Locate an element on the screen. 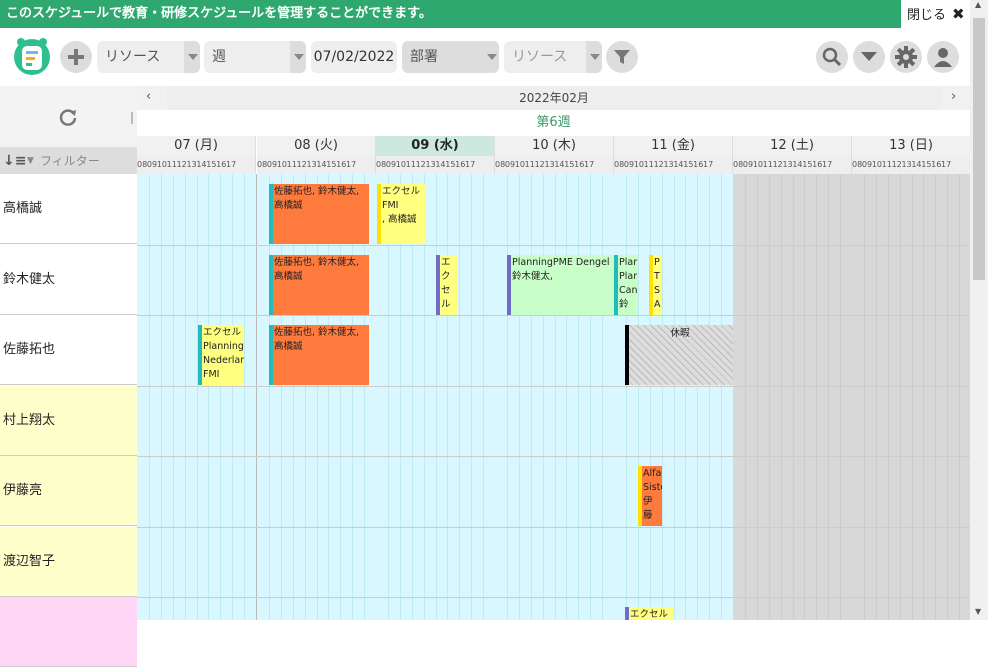  resource-row-label: 渡辺智子 is located at coordinates (68, 561).